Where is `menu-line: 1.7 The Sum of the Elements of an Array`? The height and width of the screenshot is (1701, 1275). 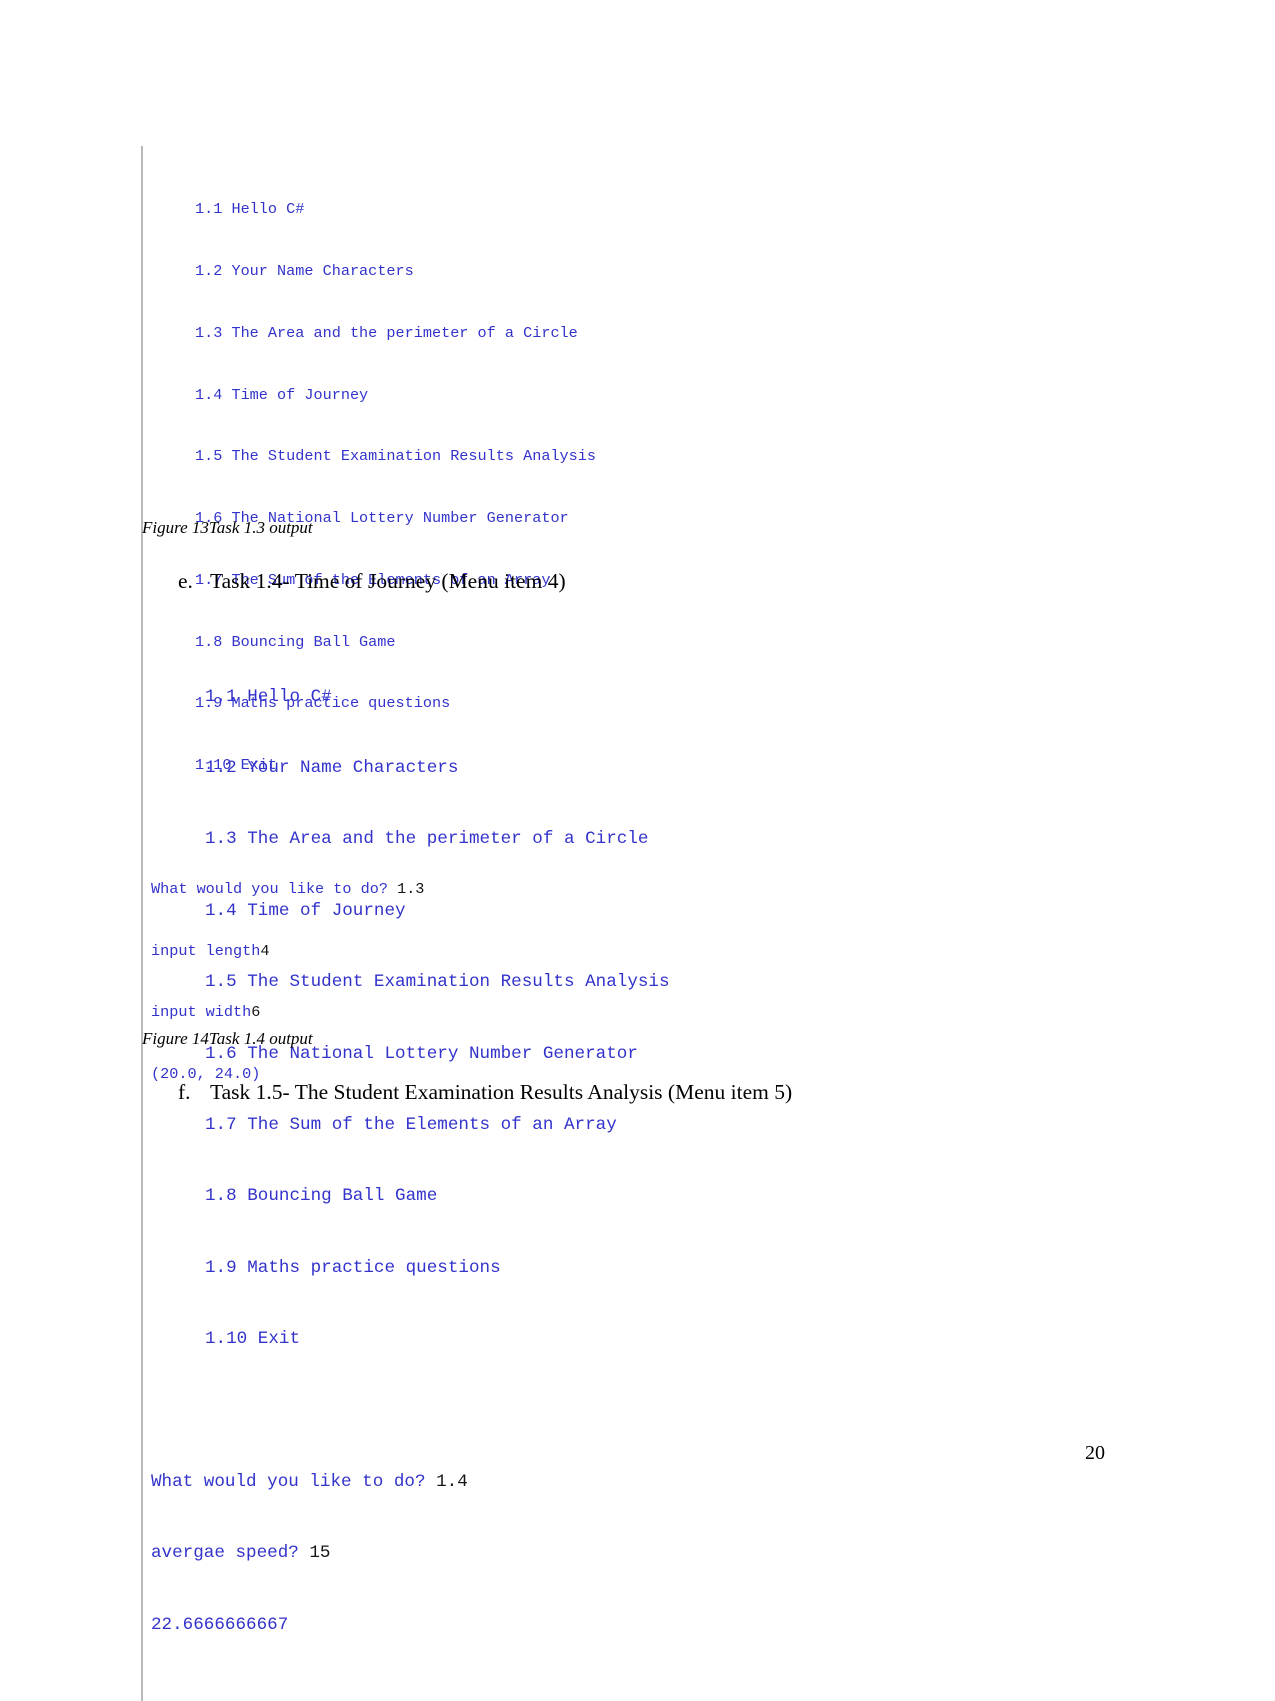 menu-line: 1.7 The Sum of the Elements of an Array is located at coordinates (526, 1126).